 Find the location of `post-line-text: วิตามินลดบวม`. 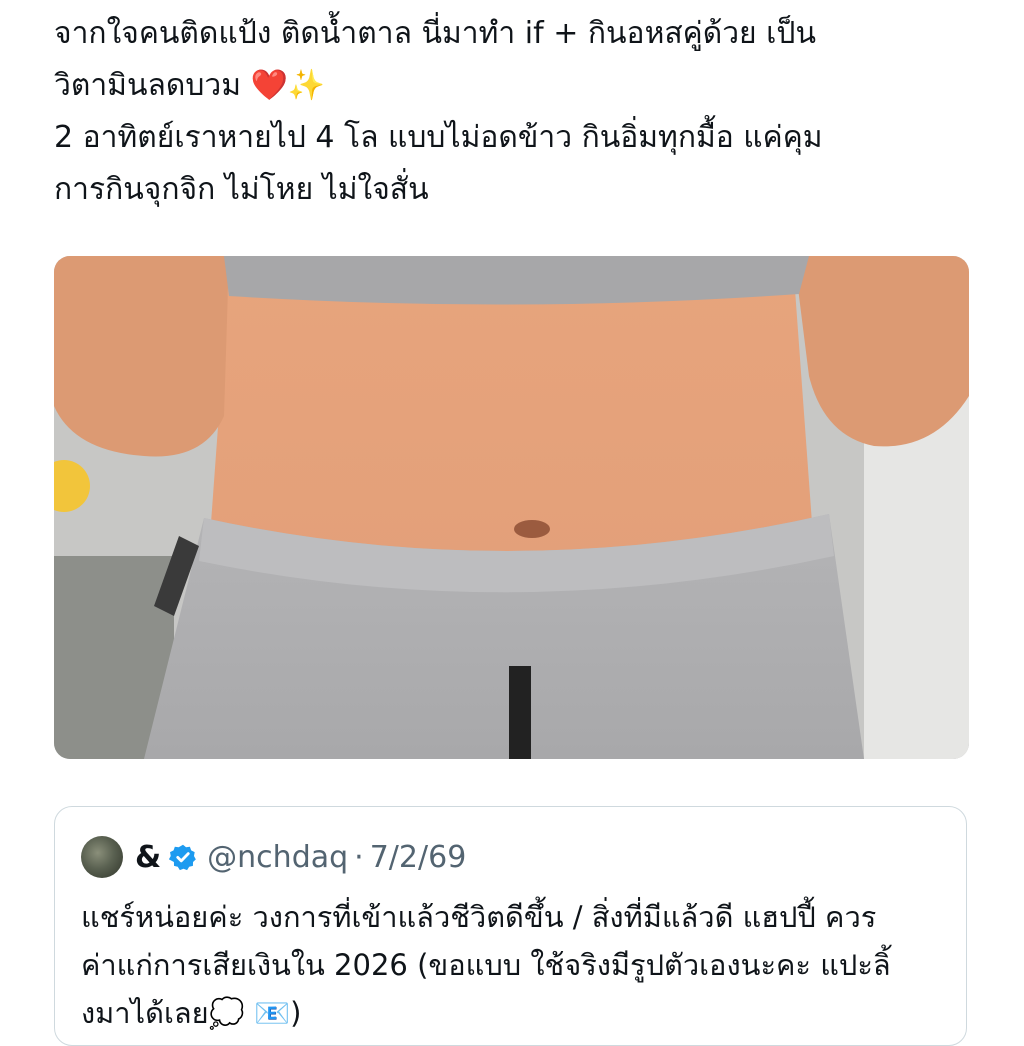

post-line-text: วิตามินลดบวม is located at coordinates (147, 85).